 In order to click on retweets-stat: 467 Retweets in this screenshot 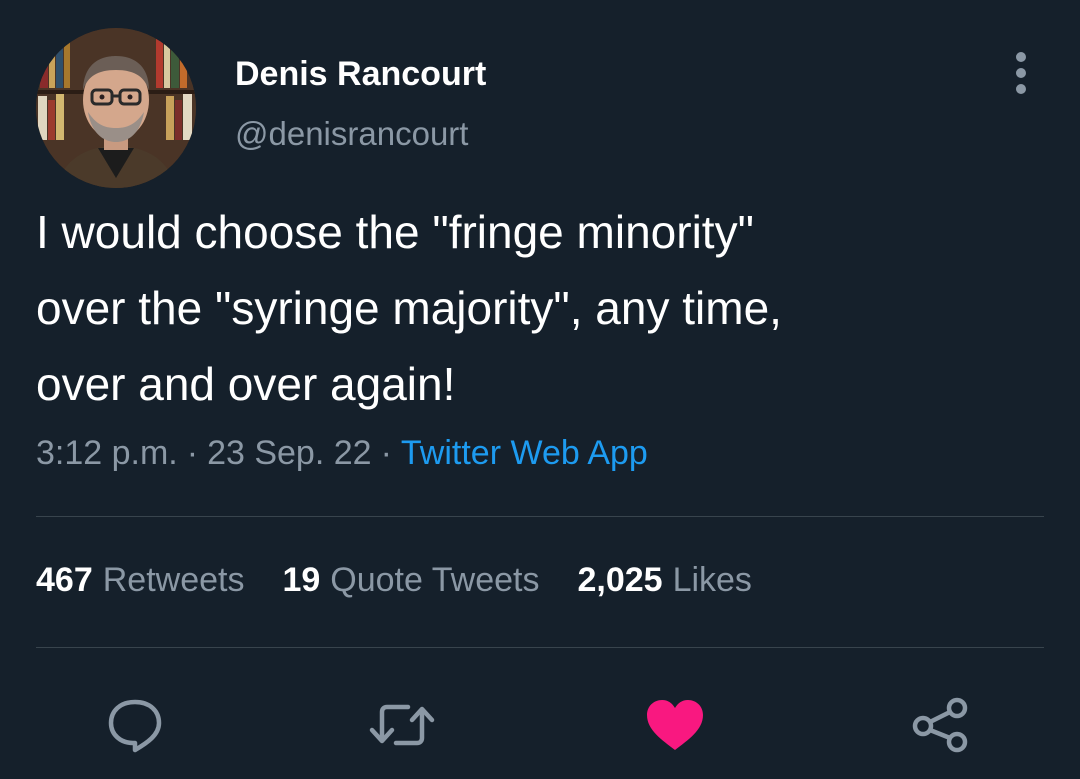, I will do `click(140, 580)`.